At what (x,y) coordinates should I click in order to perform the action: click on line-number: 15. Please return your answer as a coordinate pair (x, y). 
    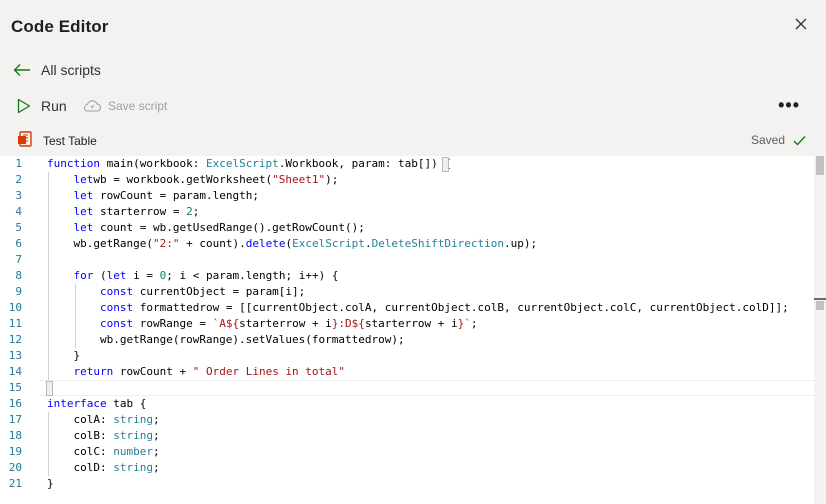
    Looking at the image, I should click on (15, 387).